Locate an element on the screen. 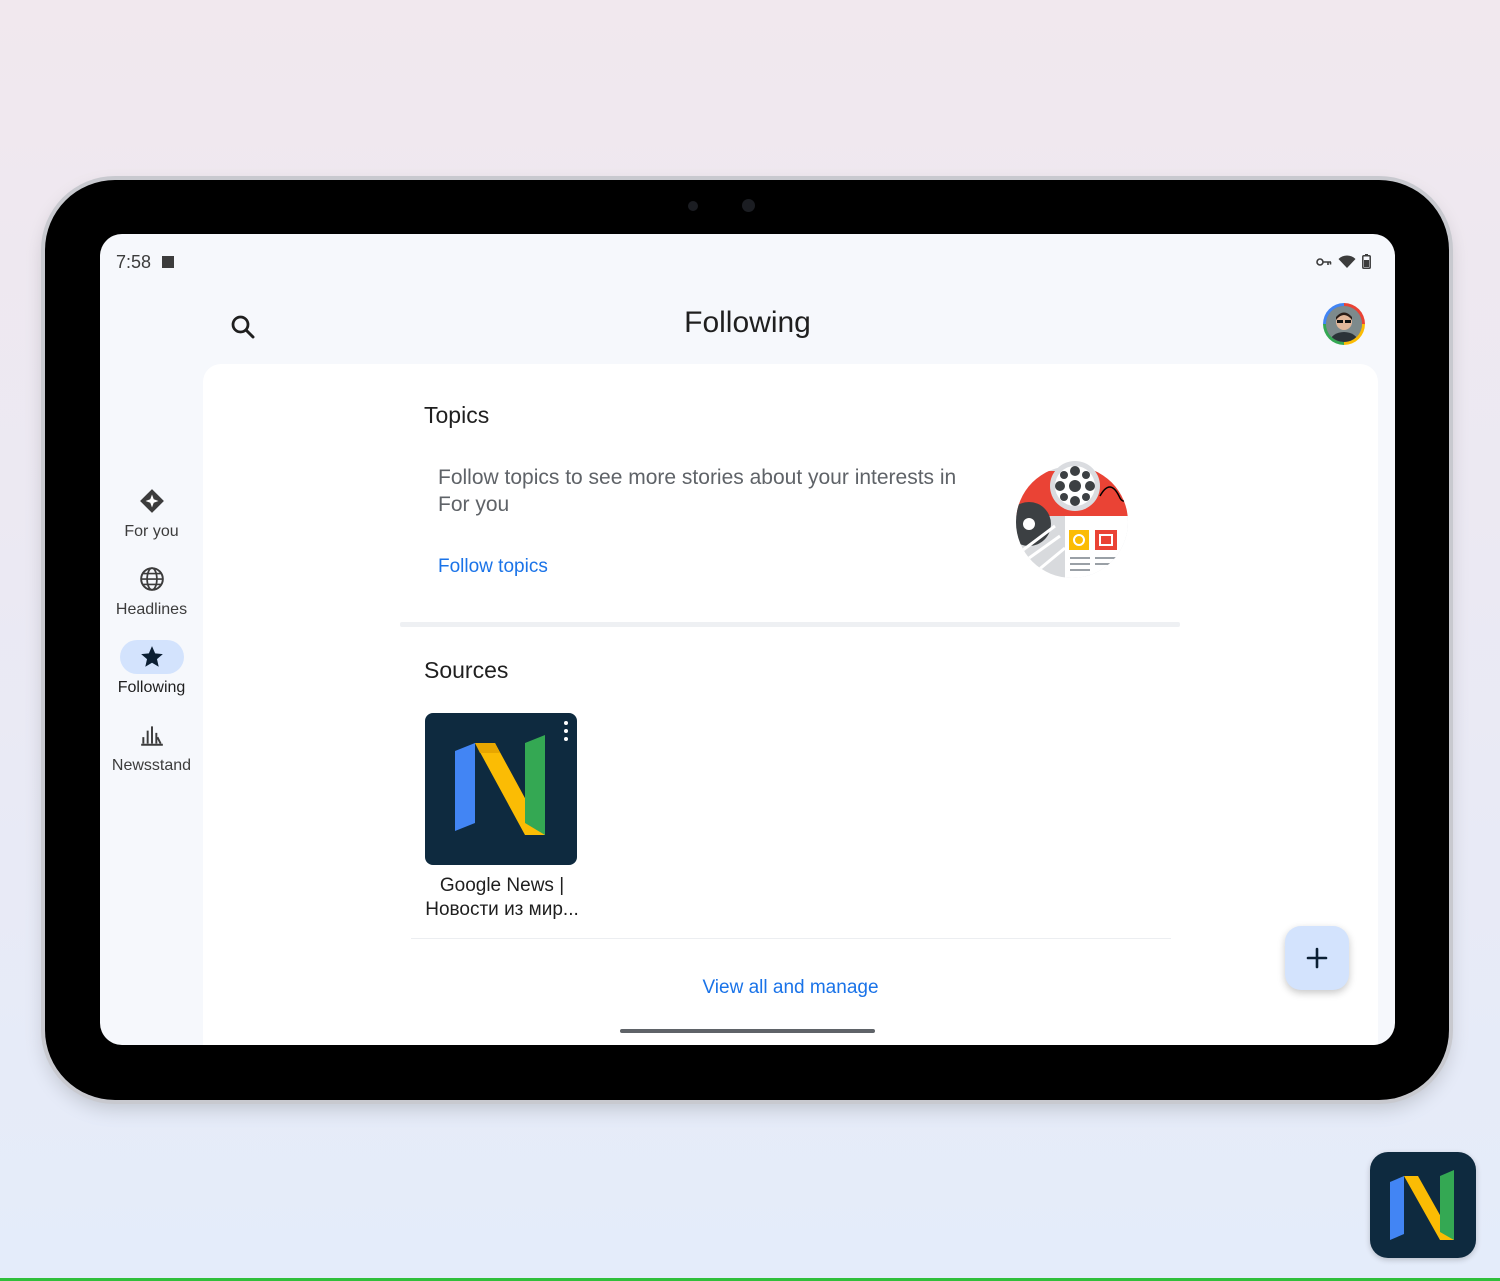 This screenshot has height=1281, width=1500. section-divider is located at coordinates (790, 624).